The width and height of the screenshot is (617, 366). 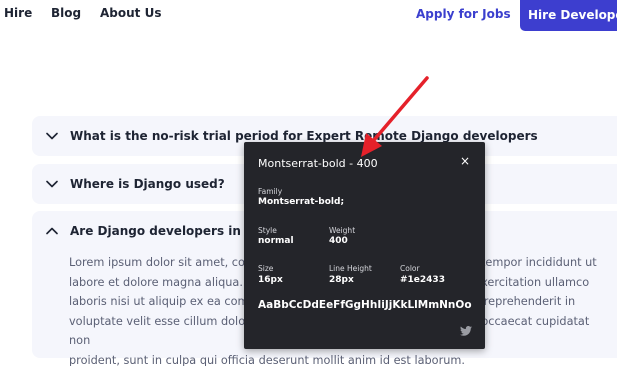 I want to click on style-value: normal, so click(x=276, y=241).